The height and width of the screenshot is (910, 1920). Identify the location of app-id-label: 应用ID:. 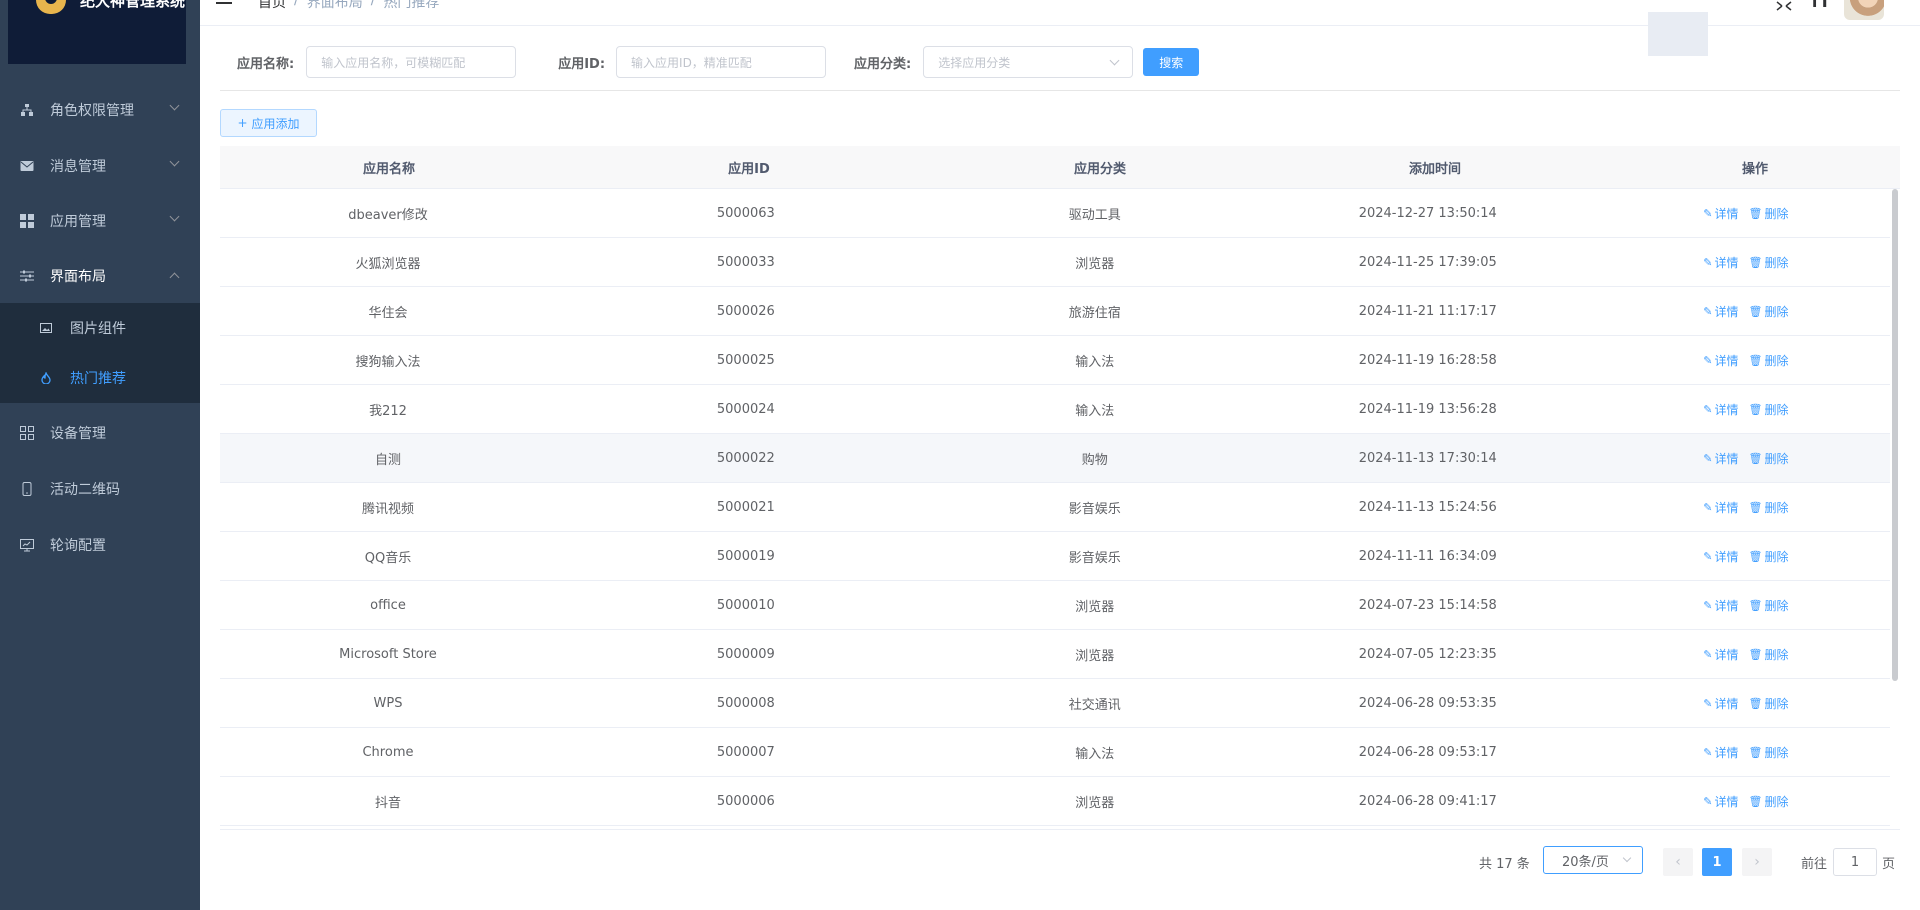
(582, 64).